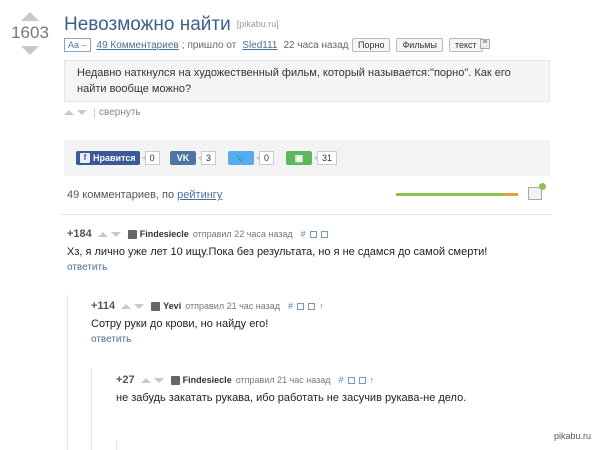 The image size is (600, 450). I want to click on rating-value: 1603, so click(30, 32).